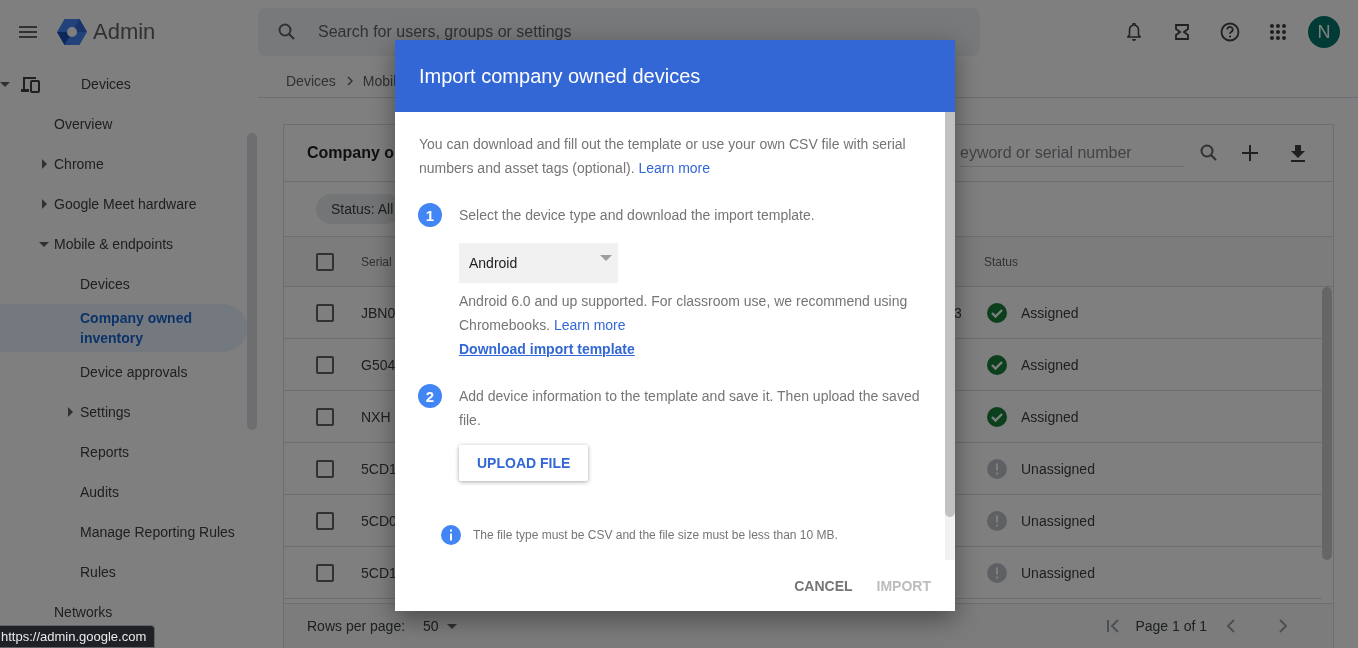  What do you see at coordinates (378, 312) in the screenshot?
I see `table-cell: JBN0` at bounding box center [378, 312].